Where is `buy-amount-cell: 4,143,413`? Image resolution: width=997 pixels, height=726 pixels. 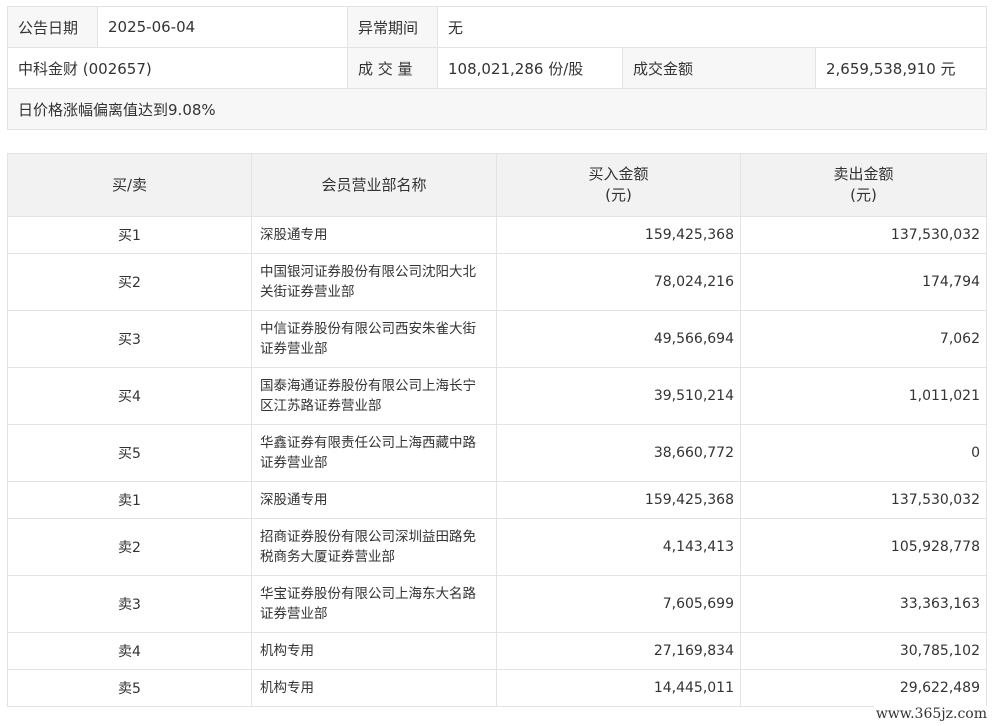
buy-amount-cell: 4,143,413 is located at coordinates (618, 547).